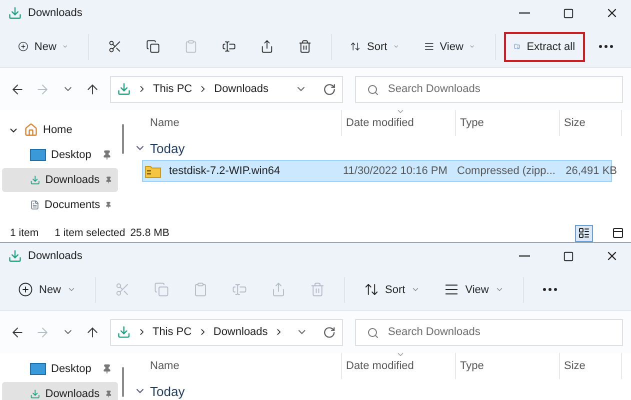 Image resolution: width=631 pixels, height=400 pixels. Describe the element at coordinates (618, 233) in the screenshot. I see `window-icon` at that location.